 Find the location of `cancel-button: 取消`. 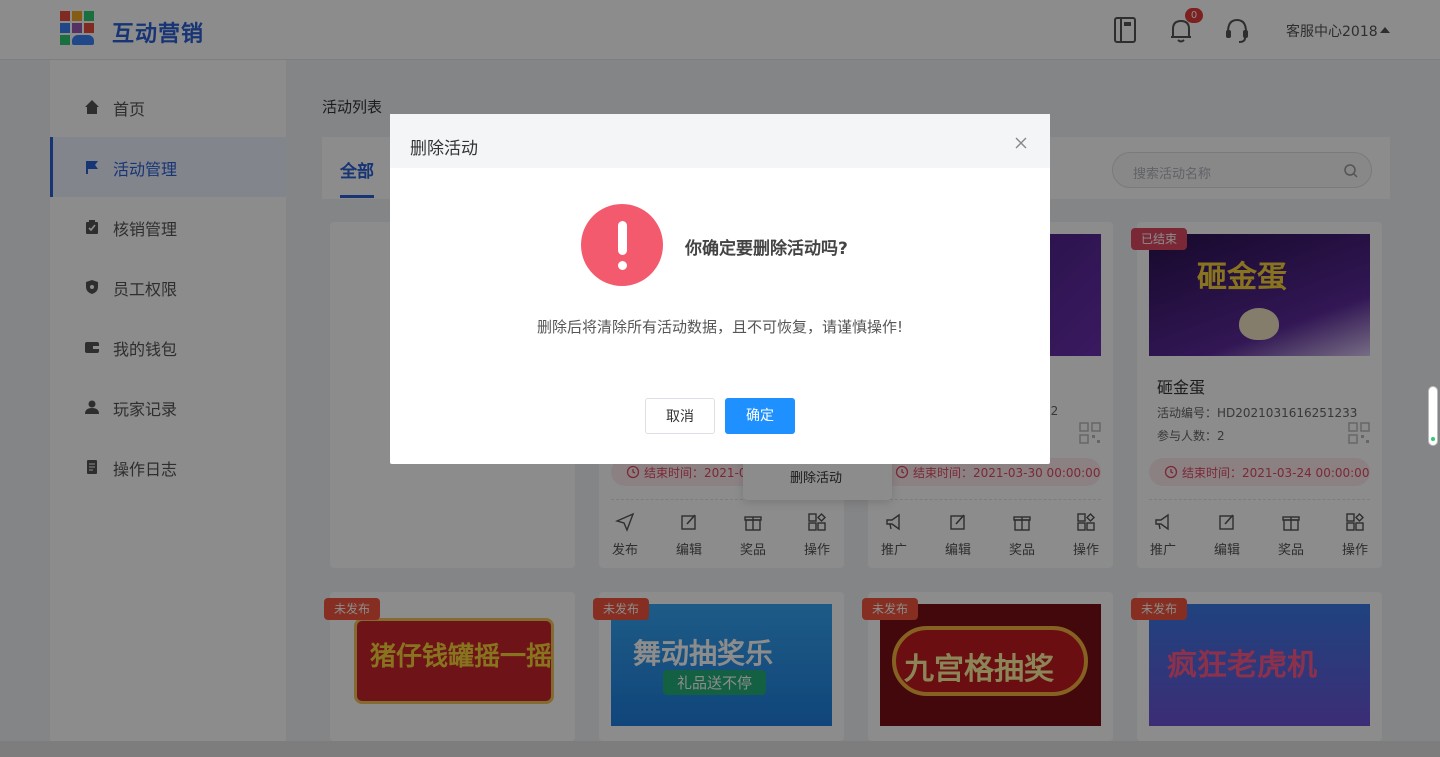

cancel-button: 取消 is located at coordinates (680, 416).